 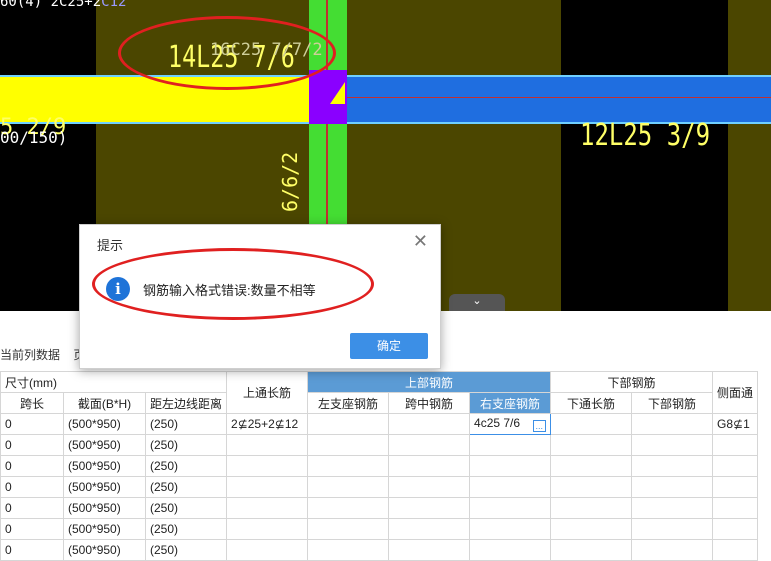 What do you see at coordinates (348, 403) in the screenshot?
I see `col-left-support-header: 左支座钢筋` at bounding box center [348, 403].